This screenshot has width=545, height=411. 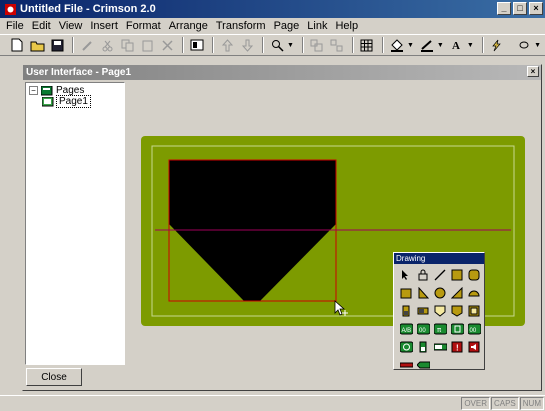 I want to click on lightning-icon, so click(x=497, y=45).